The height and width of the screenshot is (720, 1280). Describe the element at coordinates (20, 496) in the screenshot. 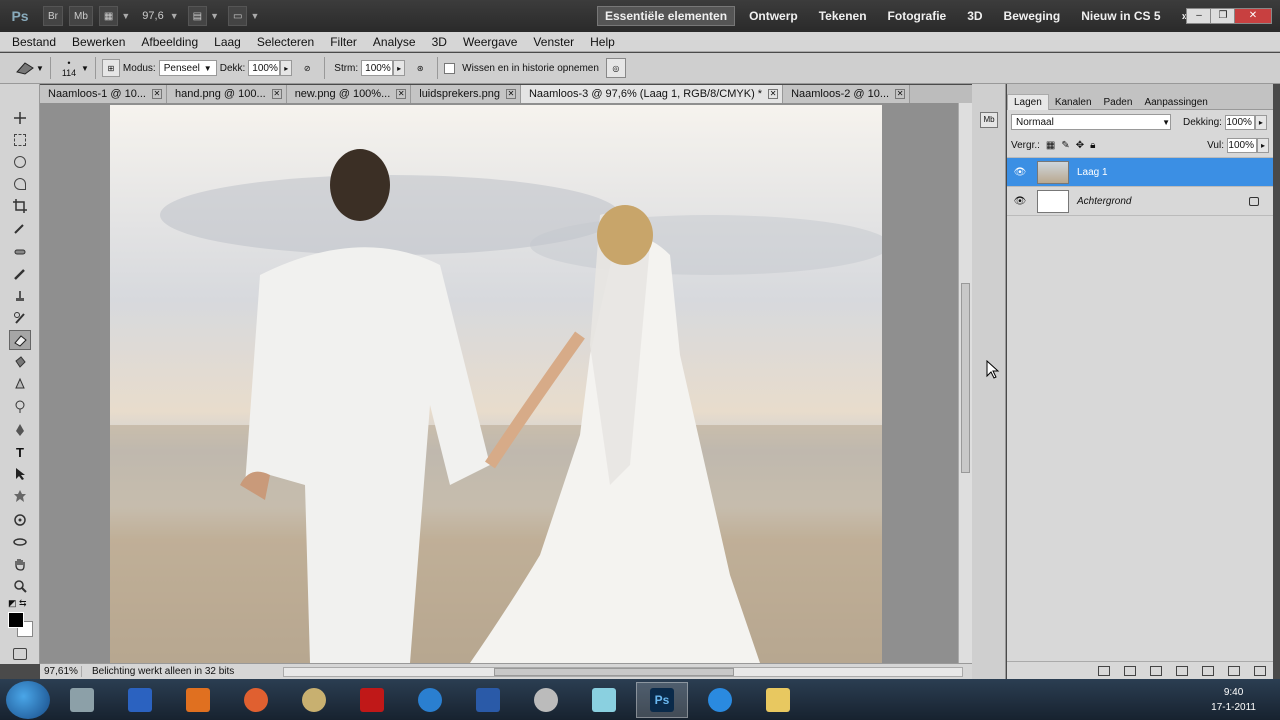

I see `custom-shape-tool-icon` at that location.